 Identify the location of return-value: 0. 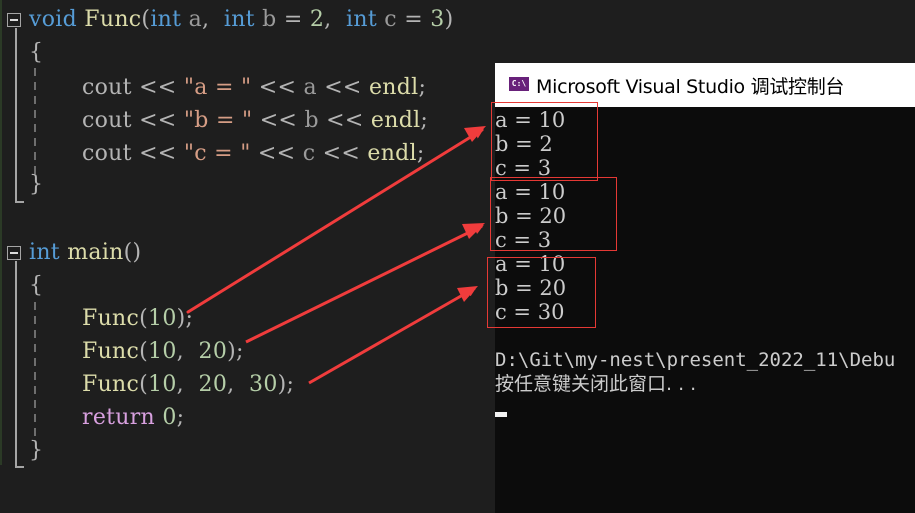
(169, 417).